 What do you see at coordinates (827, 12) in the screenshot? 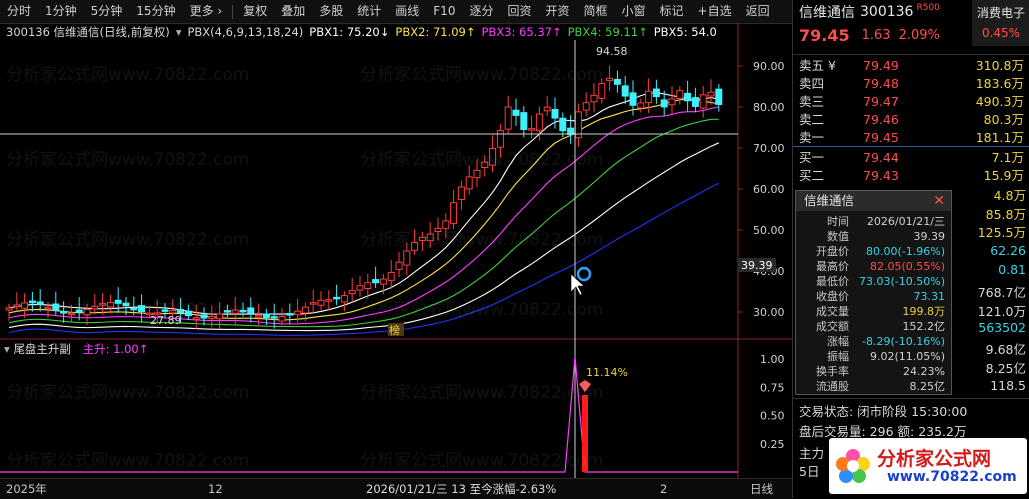
I see `stock-name: 信维通信` at bounding box center [827, 12].